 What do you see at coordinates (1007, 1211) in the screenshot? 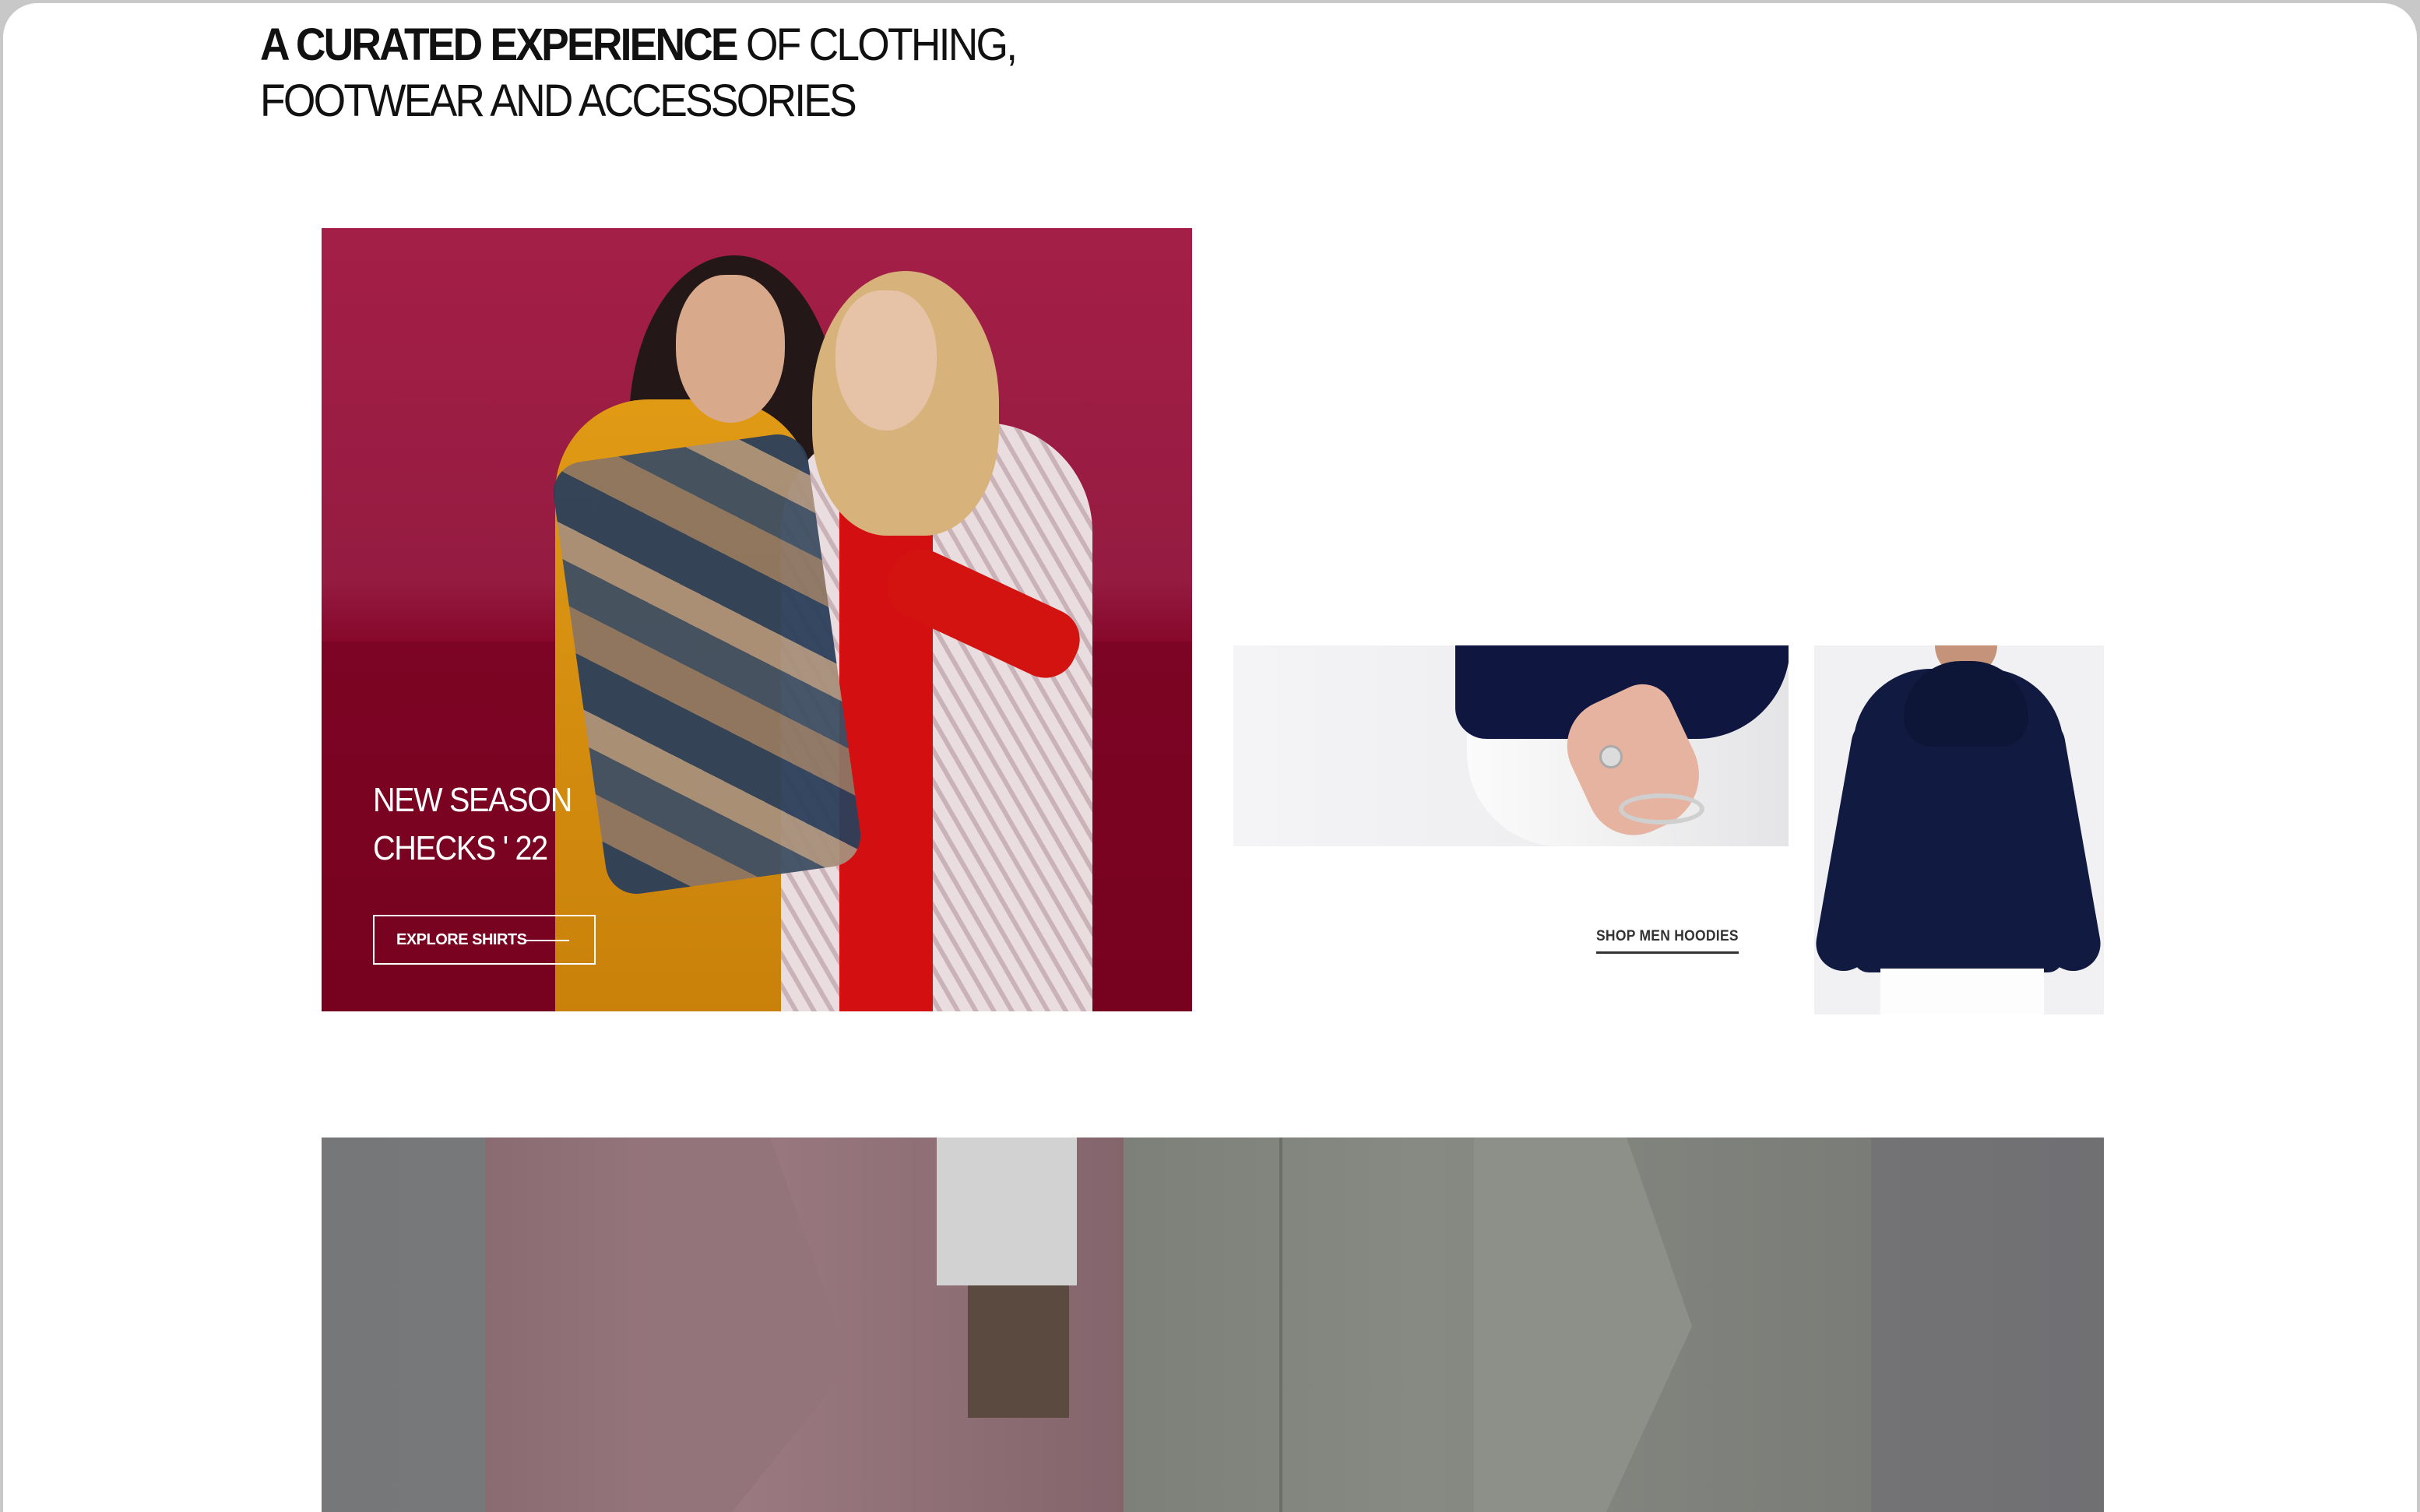
I see `white-top` at bounding box center [1007, 1211].